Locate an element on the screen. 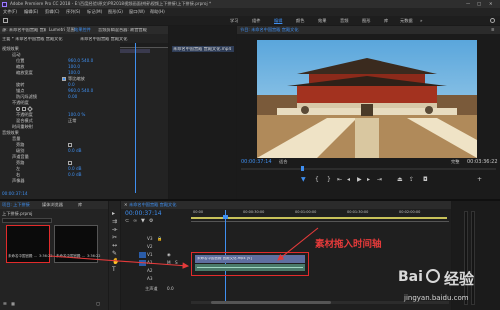  play-icon: ▶ is located at coordinates (359, 180).